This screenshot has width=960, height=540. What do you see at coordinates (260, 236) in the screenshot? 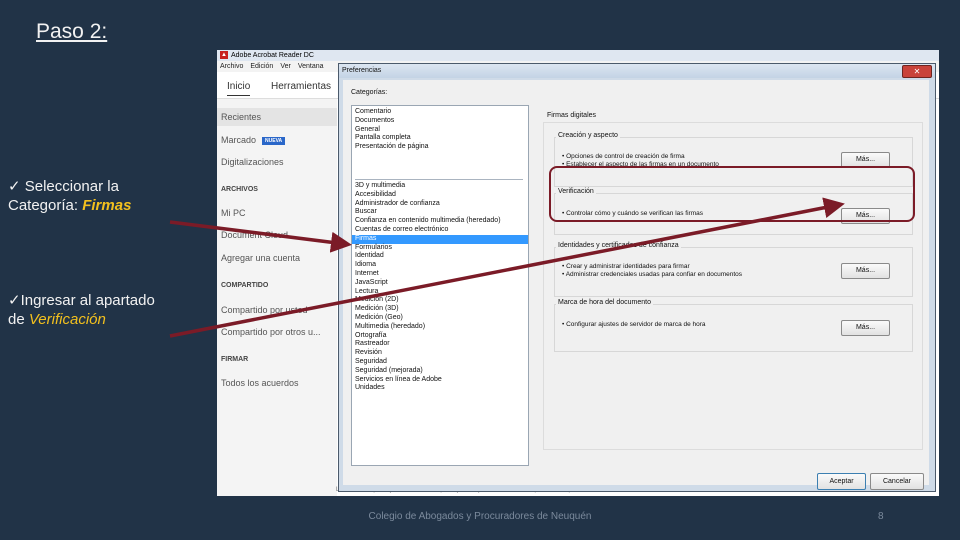
I see `arrow-to-firmas` at bounding box center [260, 236].